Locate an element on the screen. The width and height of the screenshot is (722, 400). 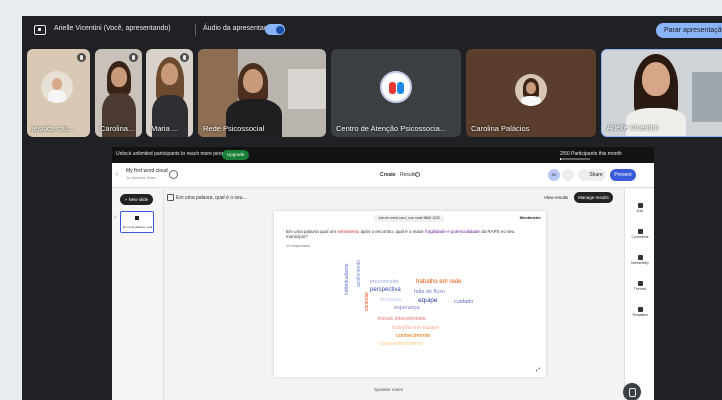
word-cloud-word: equipe is located at coordinates (428, 300).